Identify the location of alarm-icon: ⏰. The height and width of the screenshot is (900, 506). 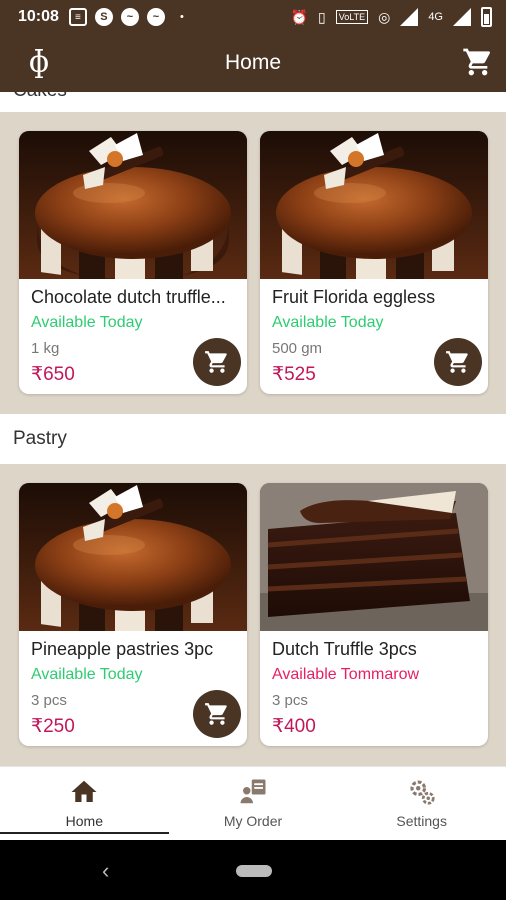
(299, 16).